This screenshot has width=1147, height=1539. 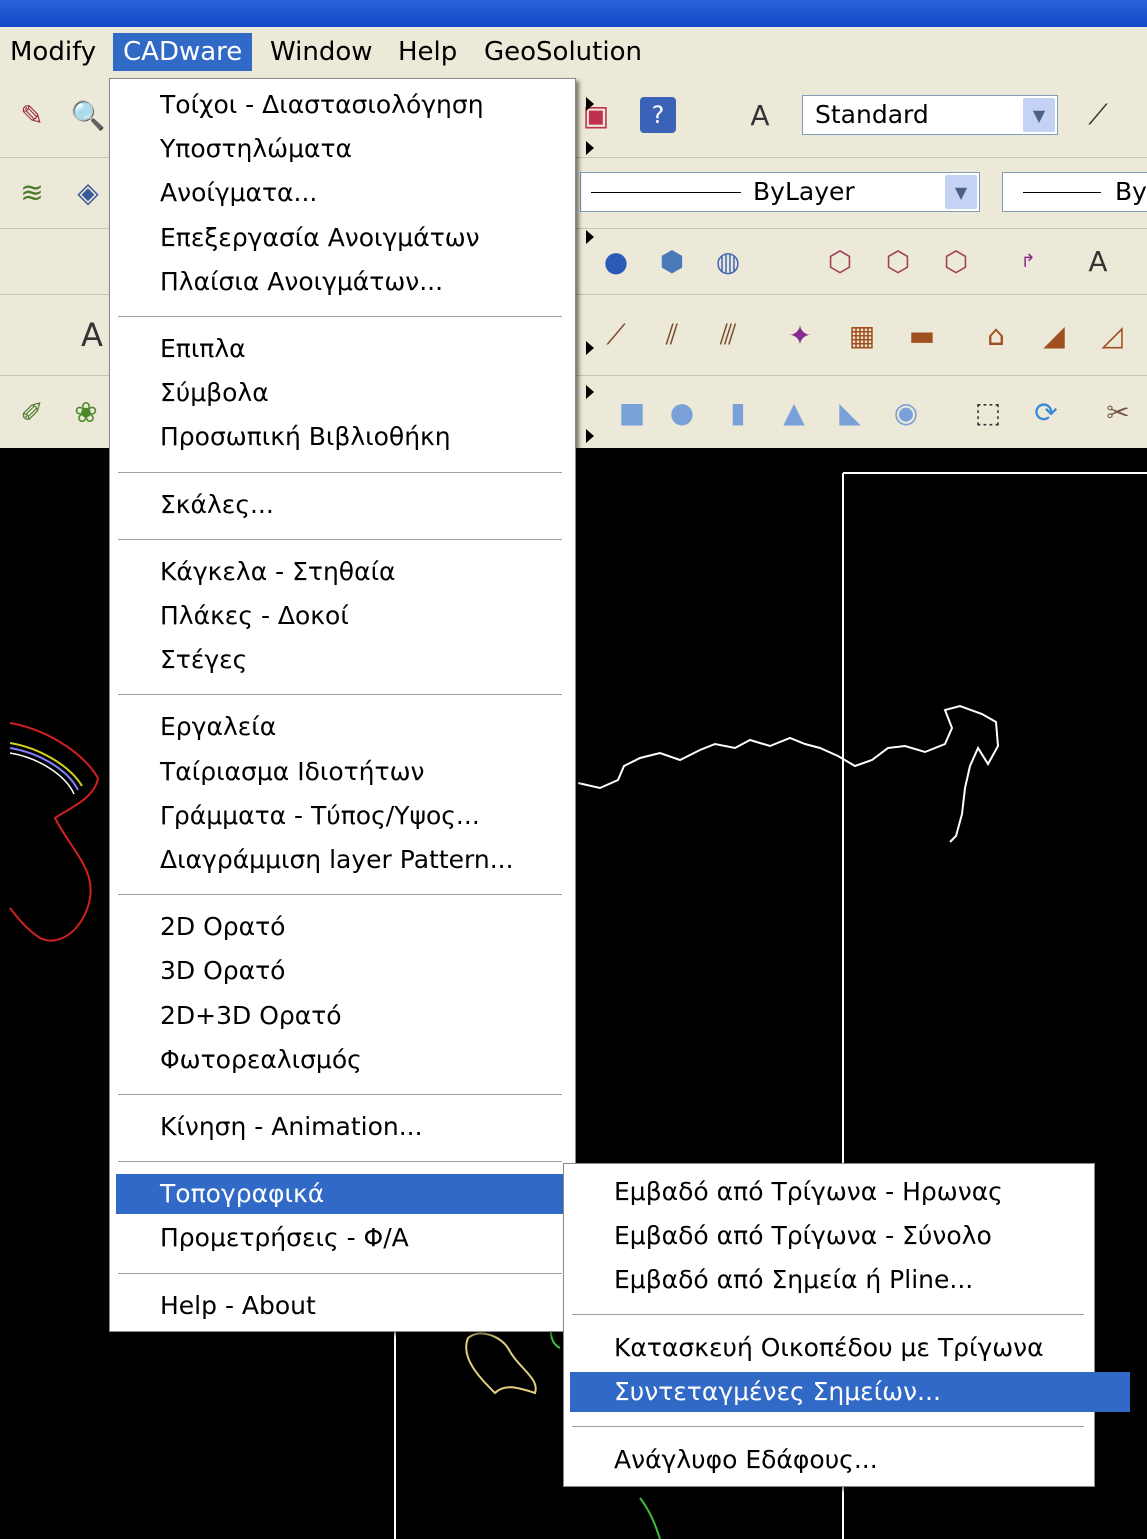 What do you see at coordinates (1074, 192) in the screenshot?
I see `lineweight-select: By` at bounding box center [1074, 192].